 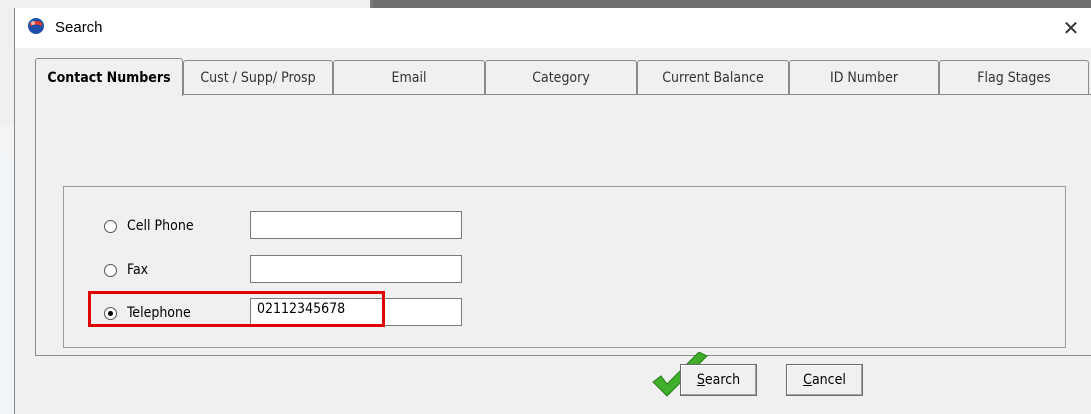 What do you see at coordinates (7, 284) in the screenshot?
I see `background-panel-edge` at bounding box center [7, 284].